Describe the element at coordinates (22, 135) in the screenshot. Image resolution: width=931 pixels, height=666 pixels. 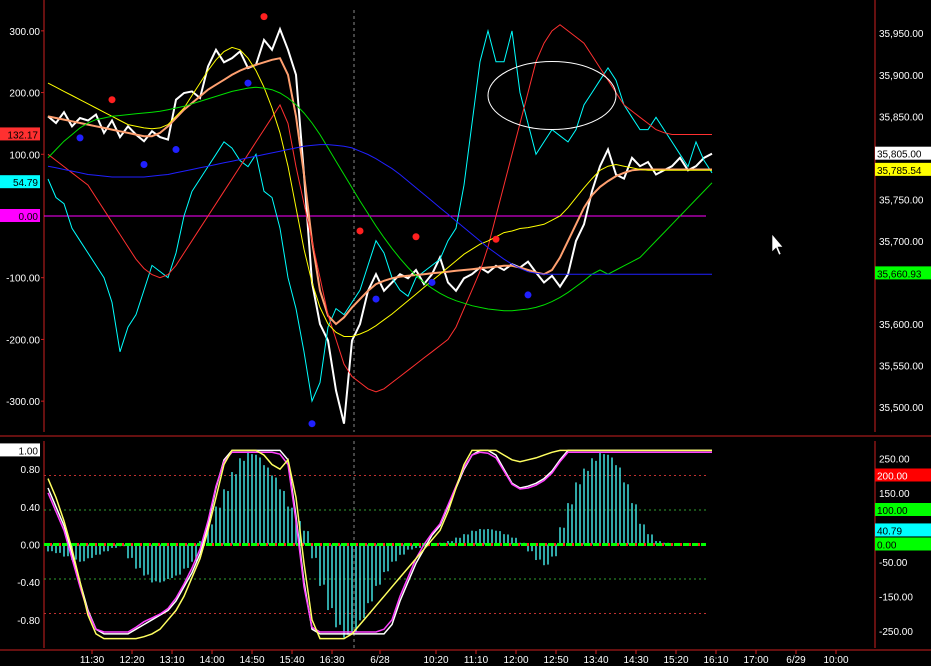
I see `price-left-value-tag: 132.17` at that location.